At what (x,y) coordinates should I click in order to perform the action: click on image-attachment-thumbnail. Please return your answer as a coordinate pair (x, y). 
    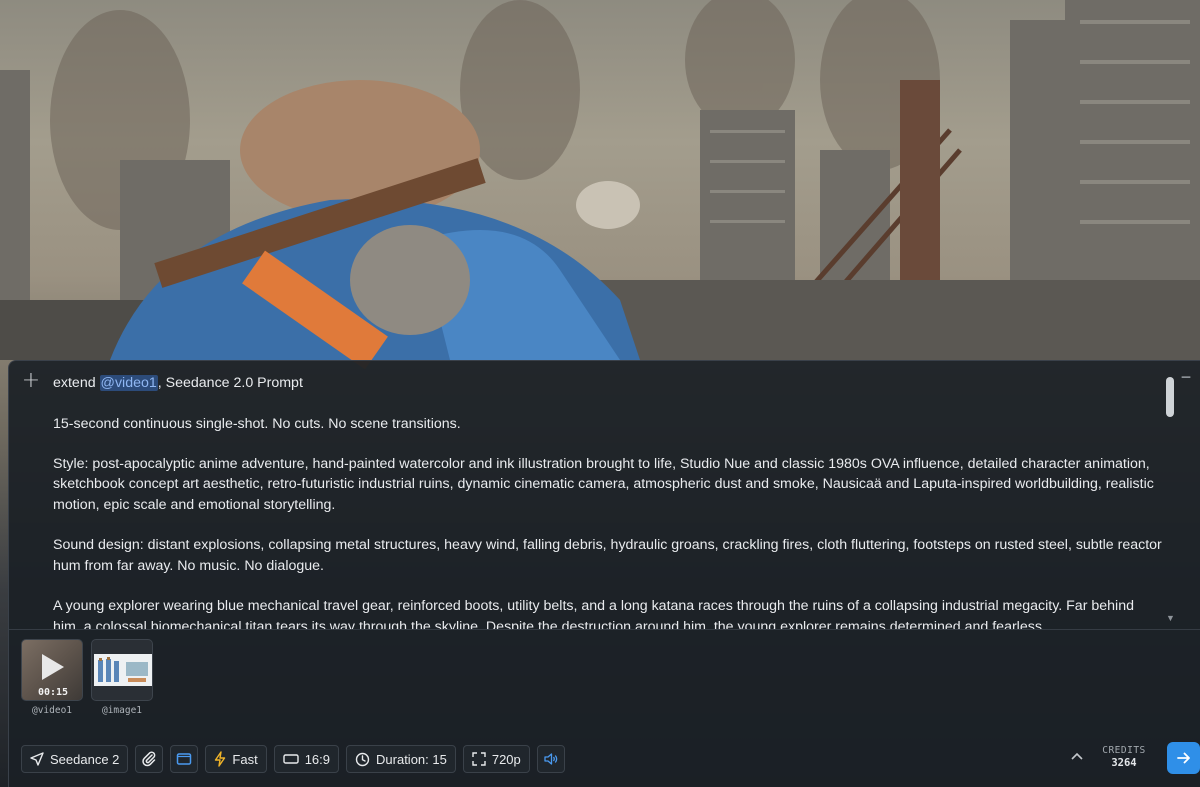
    Looking at the image, I should click on (122, 670).